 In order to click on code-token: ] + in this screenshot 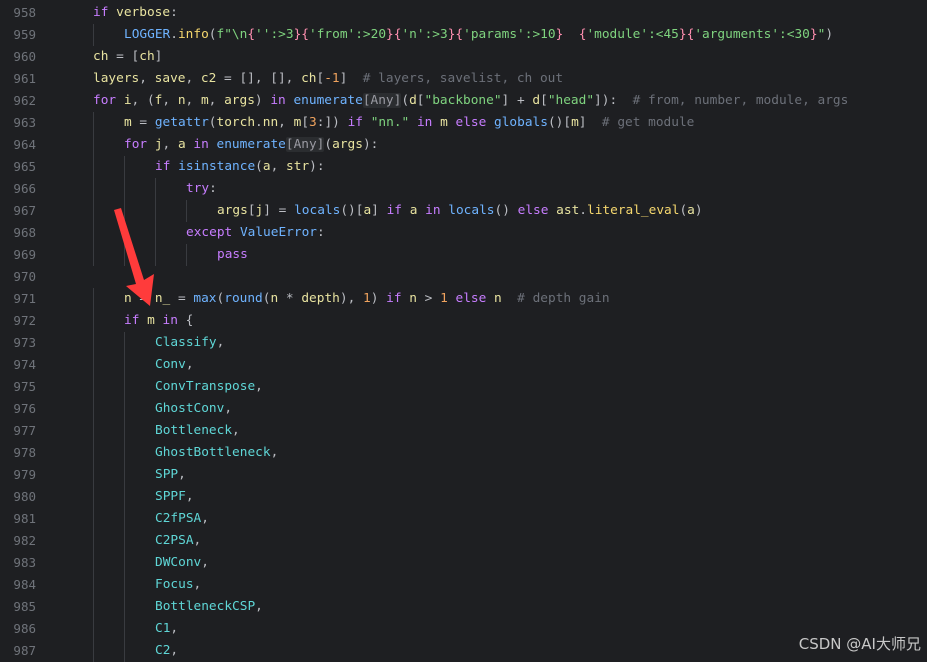, I will do `click(517, 100)`.